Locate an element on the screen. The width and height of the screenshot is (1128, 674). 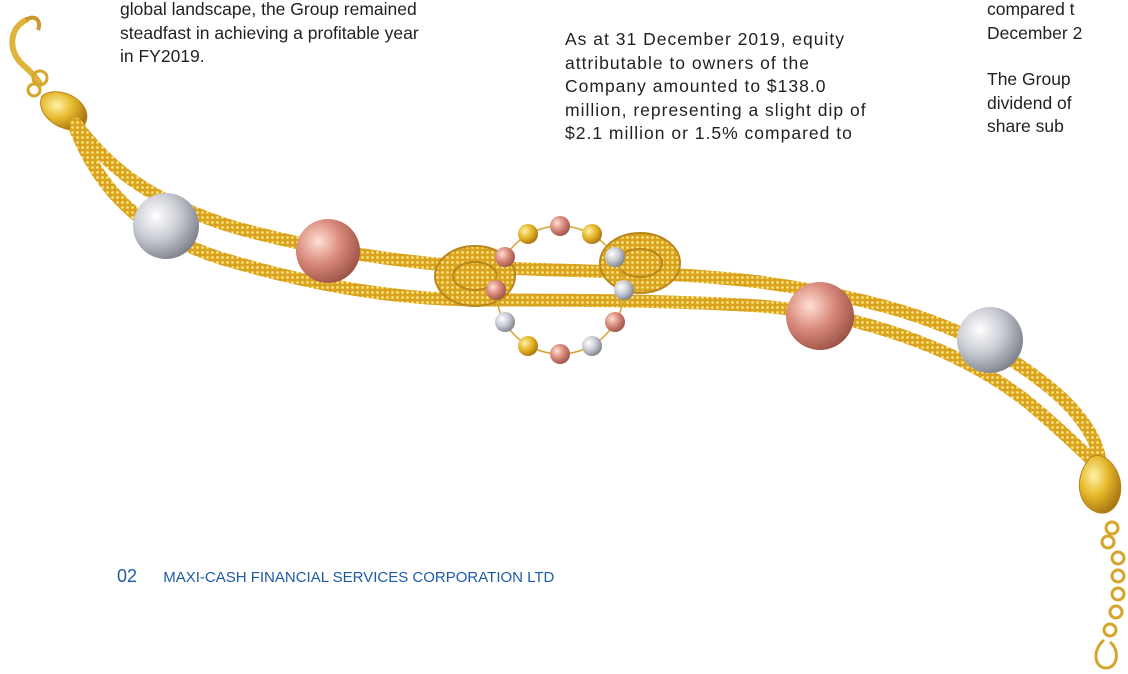
text-line: attributable to owners of the is located at coordinates (687, 62).